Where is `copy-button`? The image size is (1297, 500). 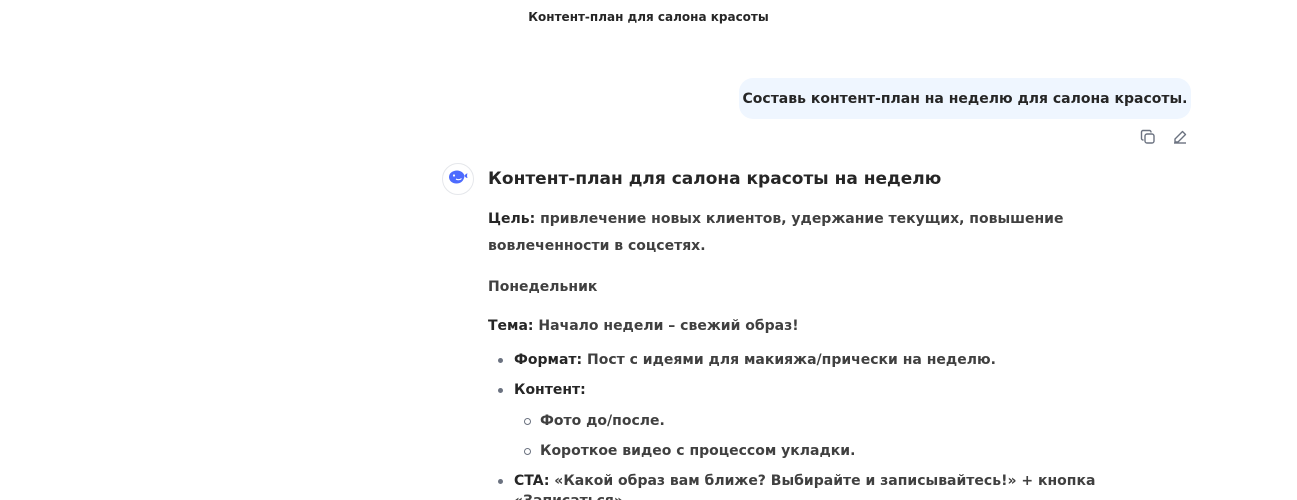 copy-button is located at coordinates (1147, 138).